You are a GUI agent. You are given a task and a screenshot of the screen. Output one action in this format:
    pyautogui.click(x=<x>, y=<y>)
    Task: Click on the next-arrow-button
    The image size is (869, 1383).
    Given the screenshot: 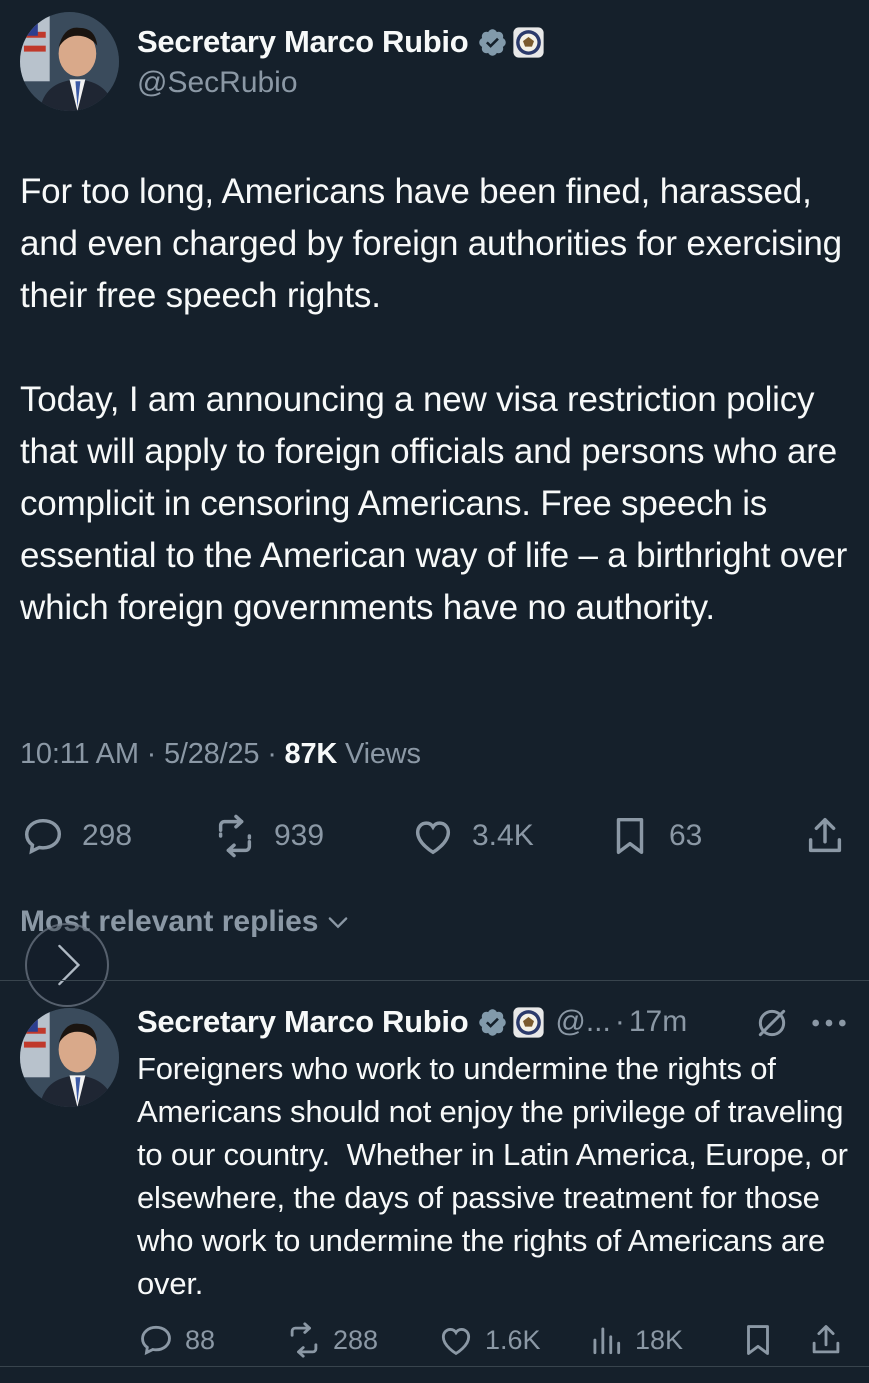 What is the action you would take?
    pyautogui.click(x=67, y=965)
    